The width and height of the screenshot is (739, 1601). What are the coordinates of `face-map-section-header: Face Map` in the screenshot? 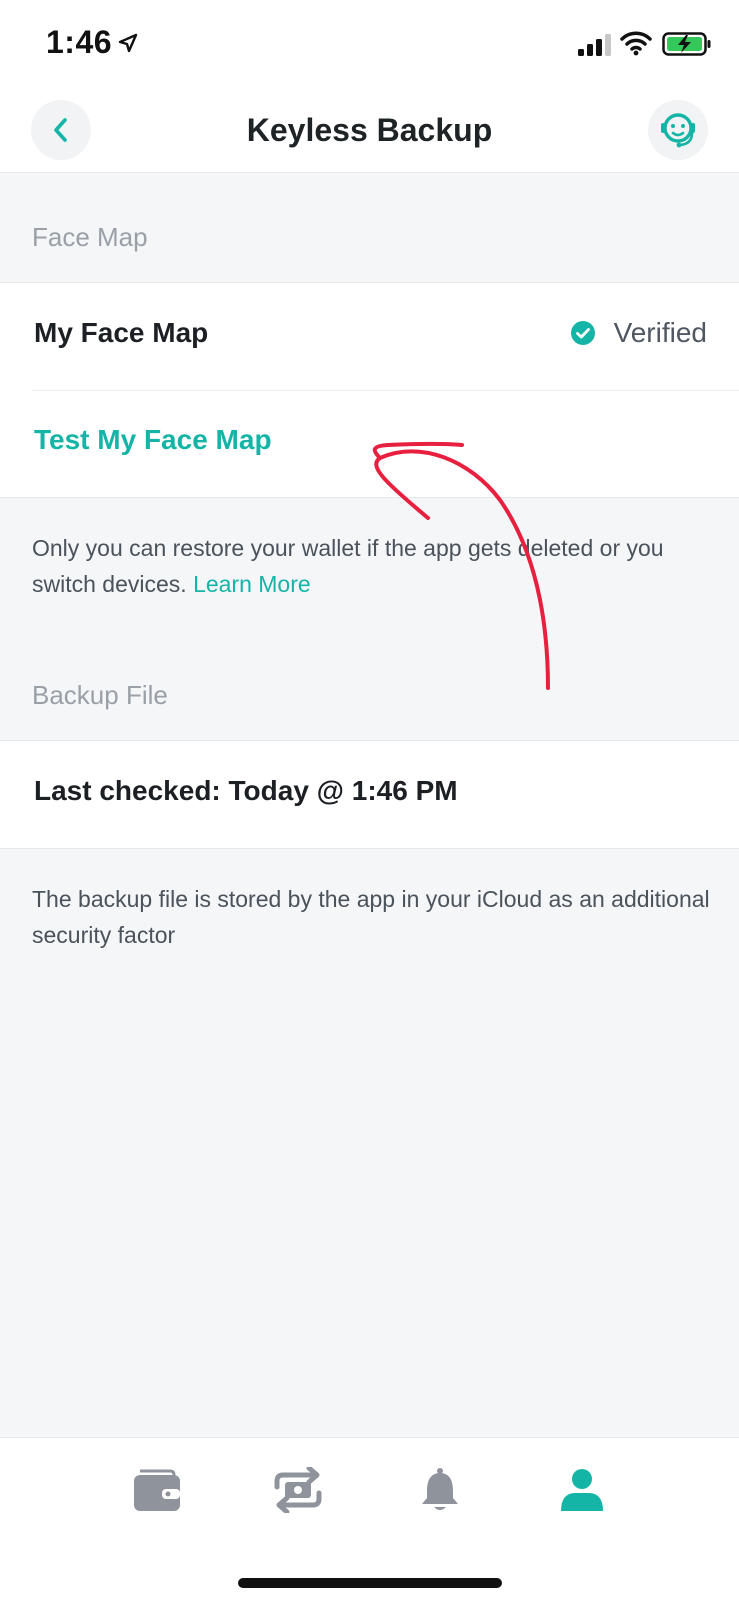 It's located at (90, 237).